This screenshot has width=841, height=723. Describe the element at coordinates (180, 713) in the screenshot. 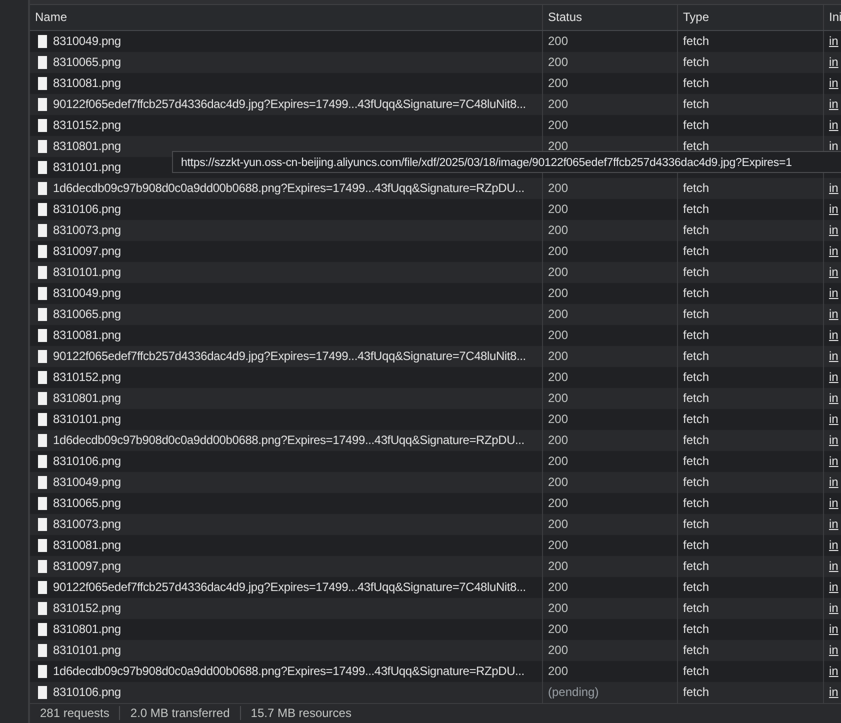

I see `status-text: 2.0 MB transferred` at that location.